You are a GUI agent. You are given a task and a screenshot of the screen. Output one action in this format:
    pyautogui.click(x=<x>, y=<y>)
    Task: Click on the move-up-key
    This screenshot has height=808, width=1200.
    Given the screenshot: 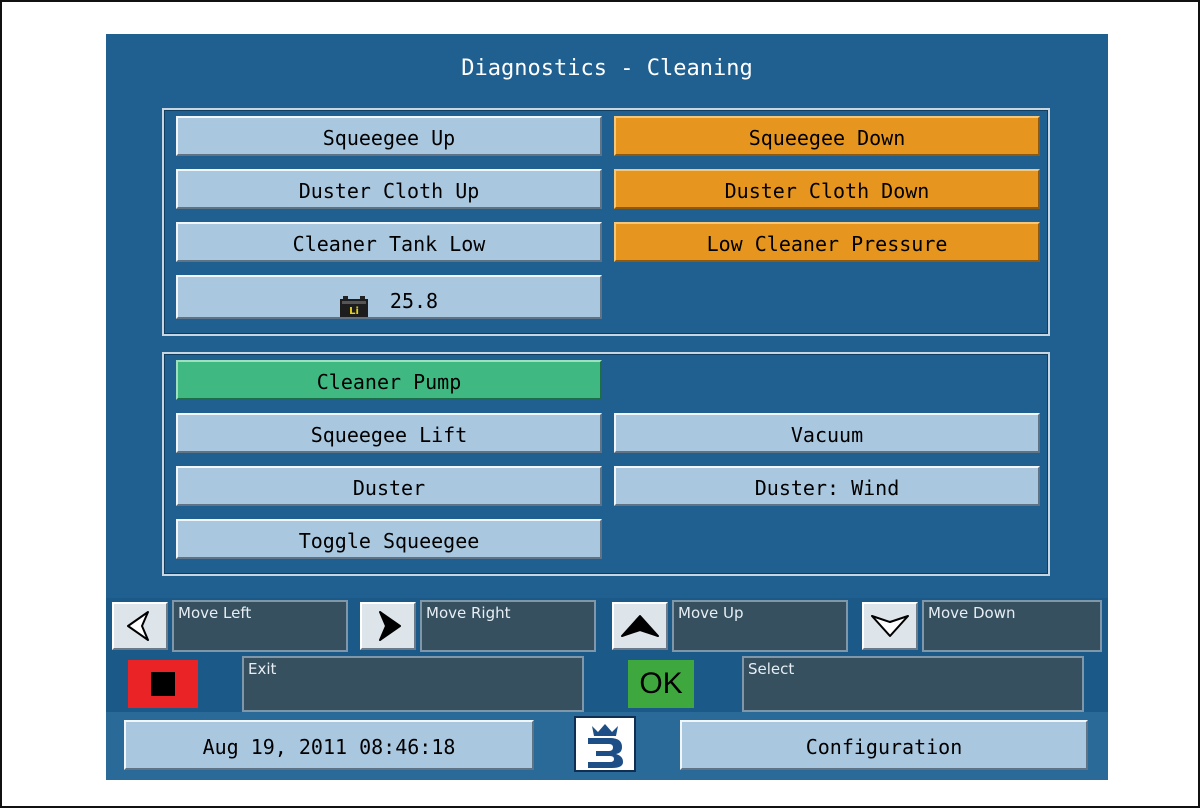 What is the action you would take?
    pyautogui.click(x=640, y=626)
    